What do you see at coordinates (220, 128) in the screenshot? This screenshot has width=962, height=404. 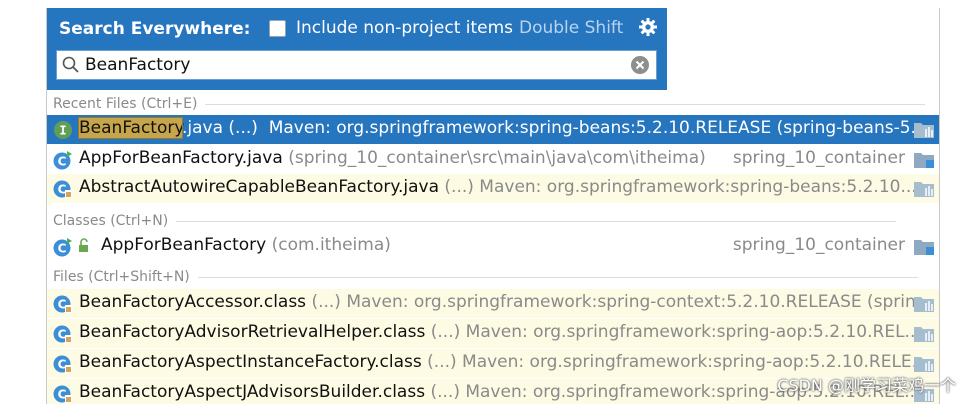 I see `file-name: .java (...)` at bounding box center [220, 128].